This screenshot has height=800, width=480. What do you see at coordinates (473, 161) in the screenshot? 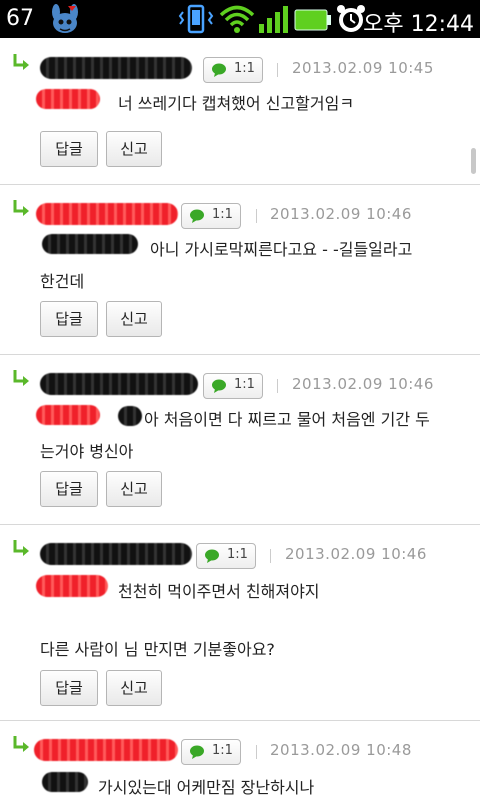
I see `scrollbar-thumb` at bounding box center [473, 161].